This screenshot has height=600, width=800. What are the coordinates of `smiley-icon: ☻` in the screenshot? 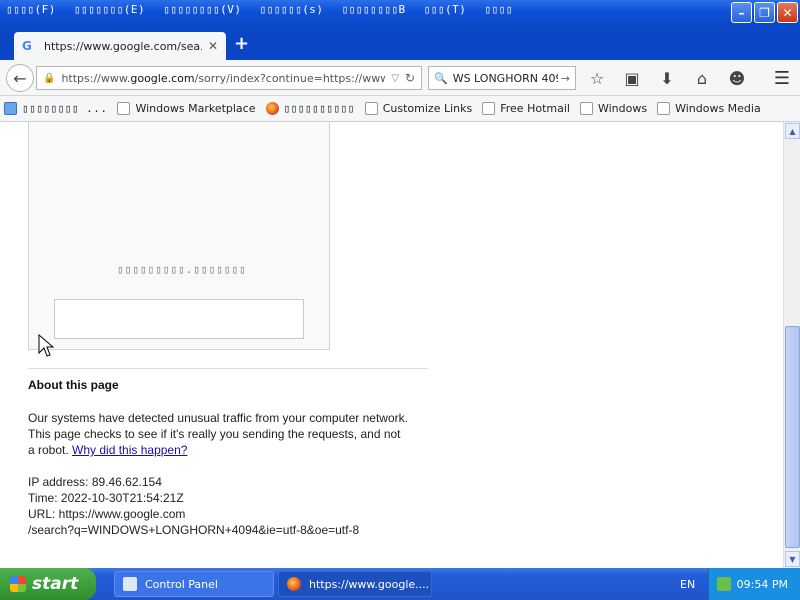 It's located at (737, 78).